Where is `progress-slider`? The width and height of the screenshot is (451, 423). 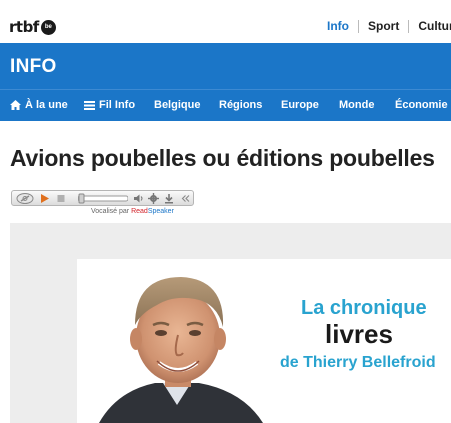 progress-slider is located at coordinates (103, 198).